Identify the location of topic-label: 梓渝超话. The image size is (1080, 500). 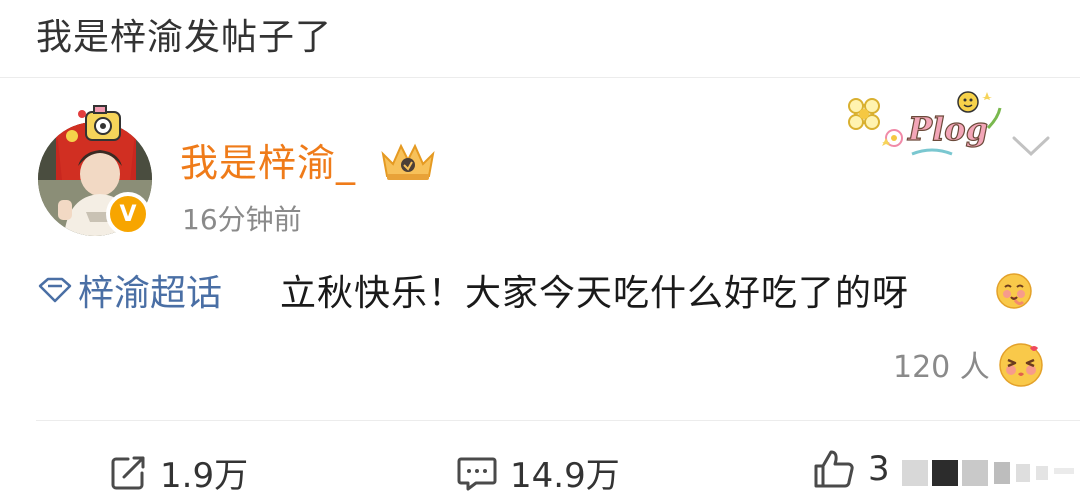
(150, 293).